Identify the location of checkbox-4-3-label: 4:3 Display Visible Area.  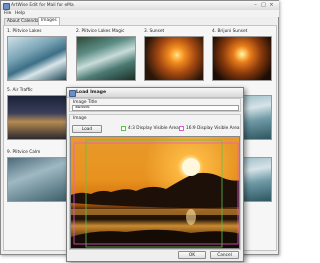
(153, 128).